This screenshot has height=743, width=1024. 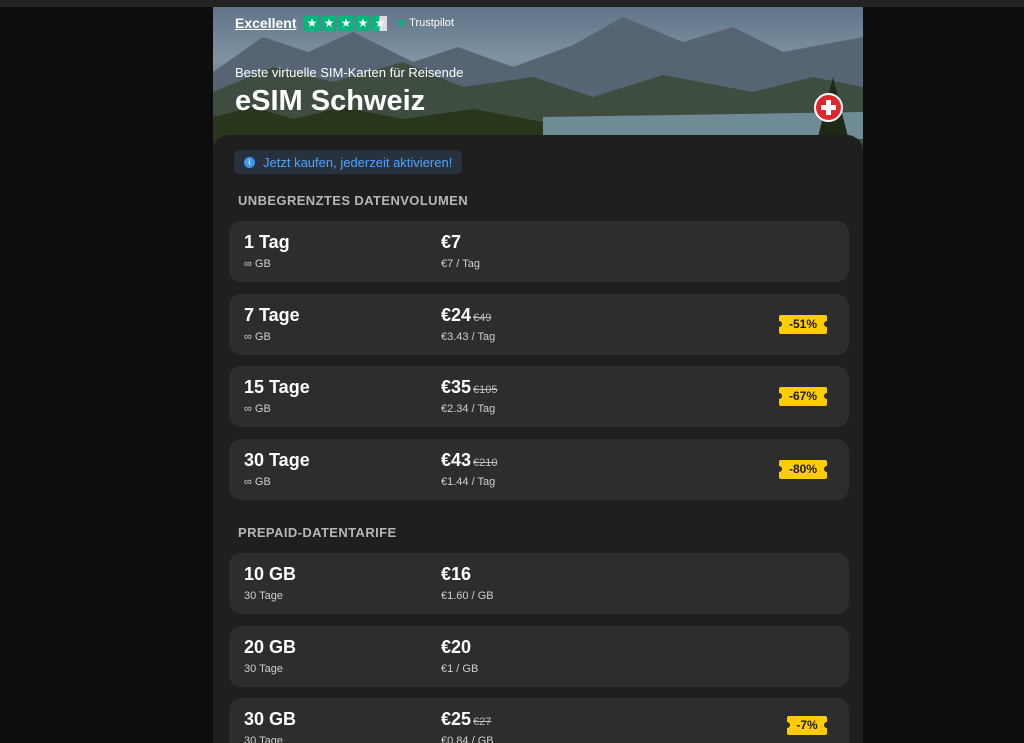 I want to click on plan-name: 7 Tage, so click(x=272, y=315).